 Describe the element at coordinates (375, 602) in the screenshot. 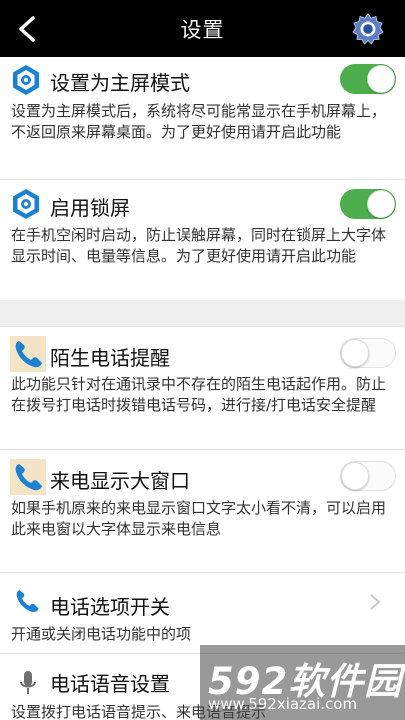

I see `chevron-right-icon` at that location.